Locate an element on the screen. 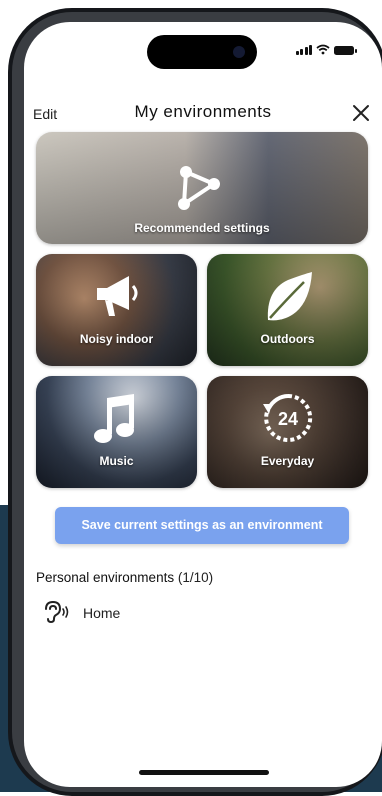  tile-label: Music is located at coordinates (116, 461).